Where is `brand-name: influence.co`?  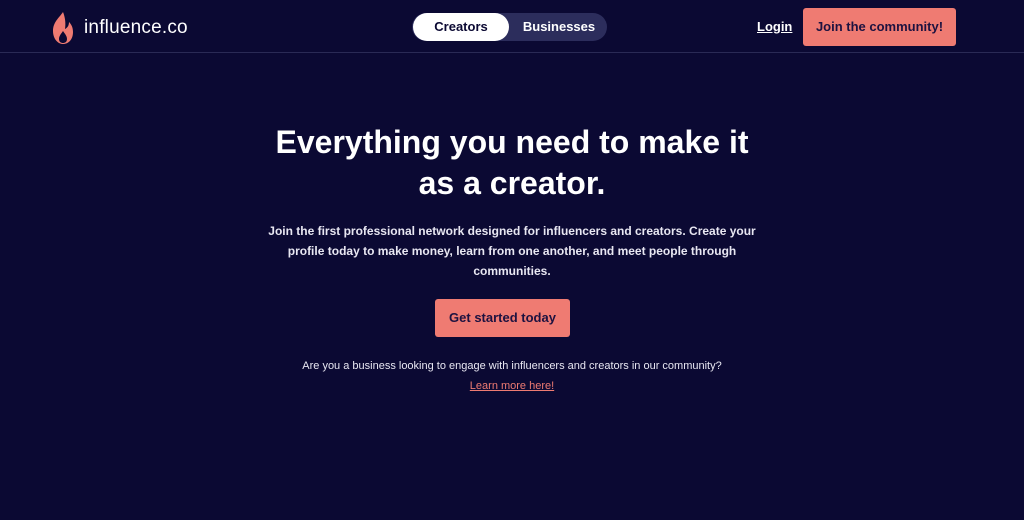 brand-name: influence.co is located at coordinates (136, 27).